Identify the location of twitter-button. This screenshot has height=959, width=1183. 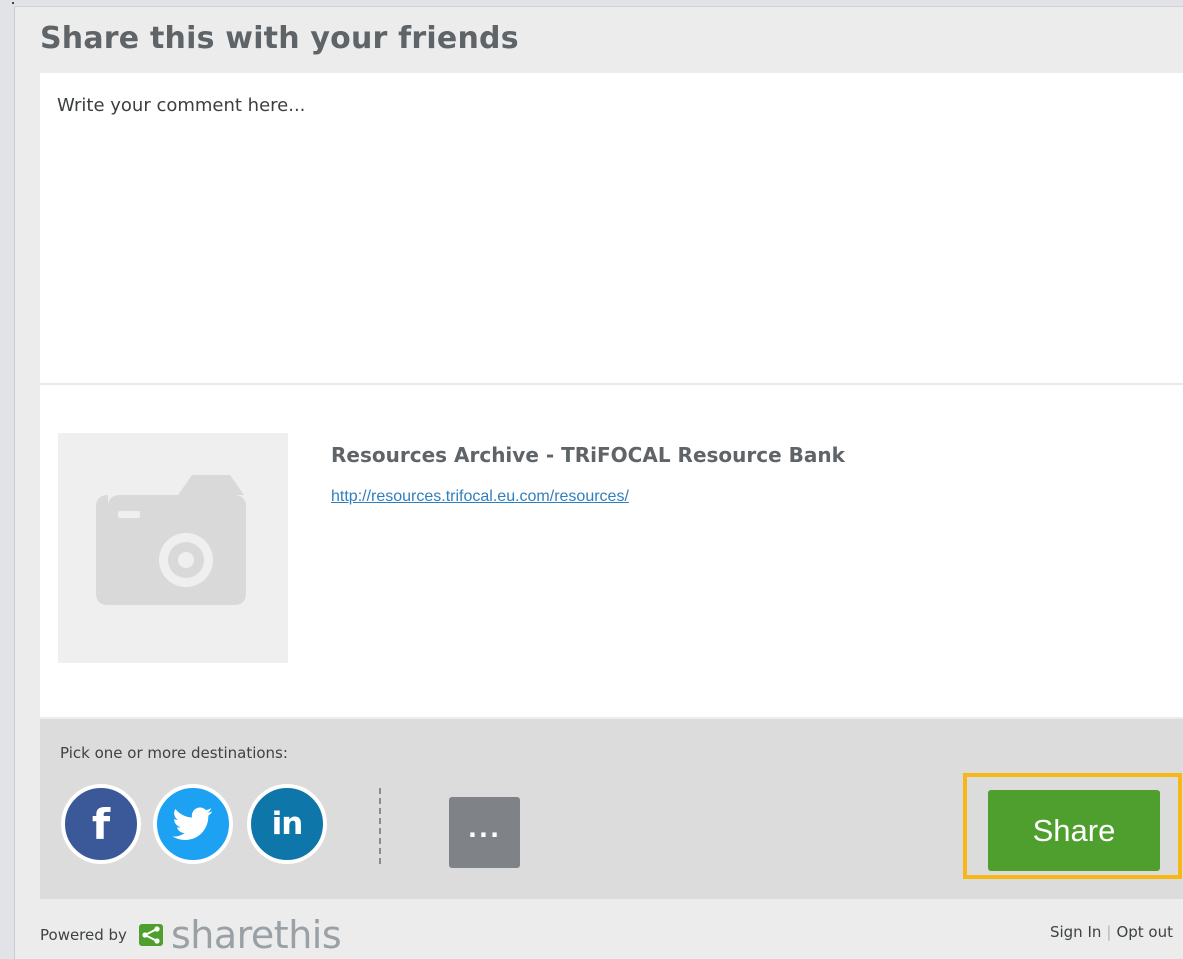
(193, 824).